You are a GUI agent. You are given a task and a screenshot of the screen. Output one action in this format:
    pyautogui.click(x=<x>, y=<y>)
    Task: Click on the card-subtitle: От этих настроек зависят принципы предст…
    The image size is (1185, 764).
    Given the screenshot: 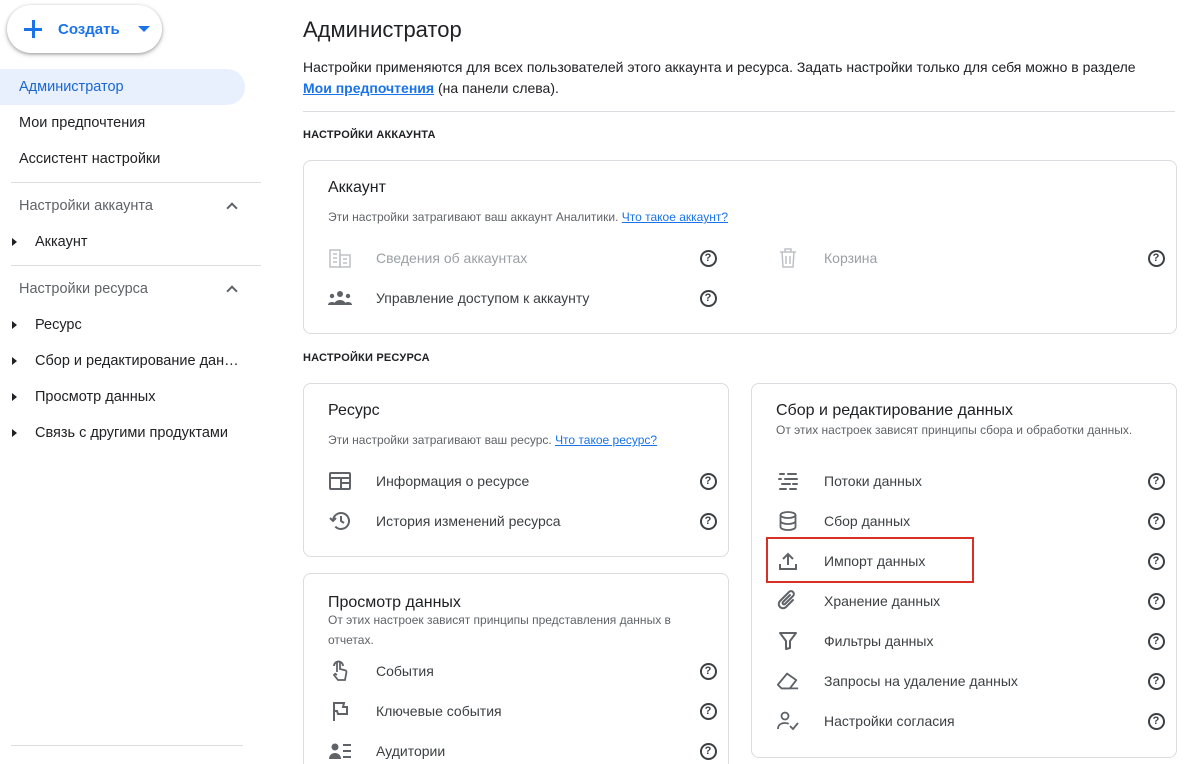 What is the action you would take?
    pyautogui.click(x=499, y=630)
    